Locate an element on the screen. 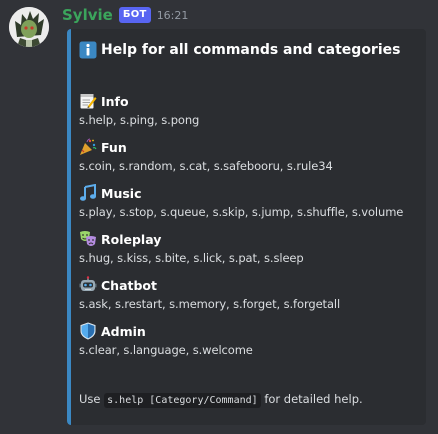  information-icon is located at coordinates (88, 50).